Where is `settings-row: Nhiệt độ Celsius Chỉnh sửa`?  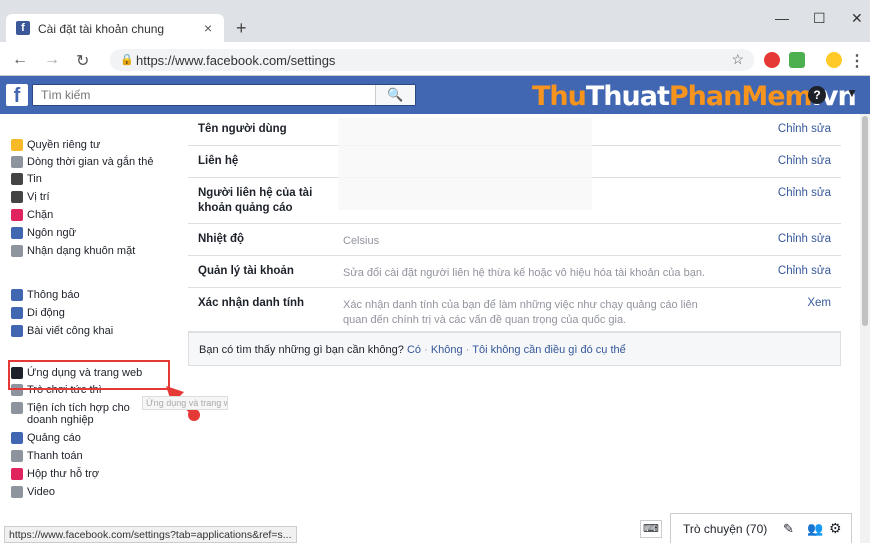 settings-row: Nhiệt độ Celsius Chỉnh sửa is located at coordinates (514, 240).